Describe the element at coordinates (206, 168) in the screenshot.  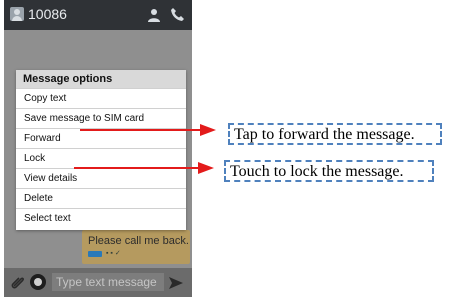
I see `lock-arrowhead` at that location.